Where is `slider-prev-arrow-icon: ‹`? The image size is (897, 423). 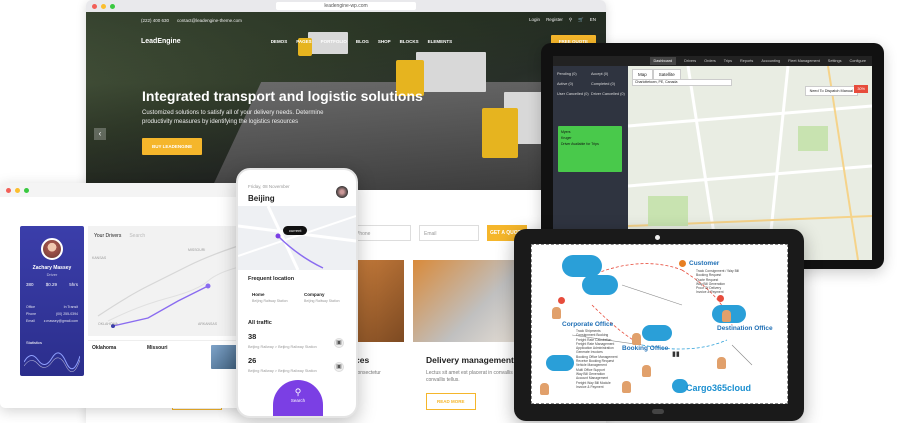 slider-prev-arrow-icon: ‹ is located at coordinates (100, 134).